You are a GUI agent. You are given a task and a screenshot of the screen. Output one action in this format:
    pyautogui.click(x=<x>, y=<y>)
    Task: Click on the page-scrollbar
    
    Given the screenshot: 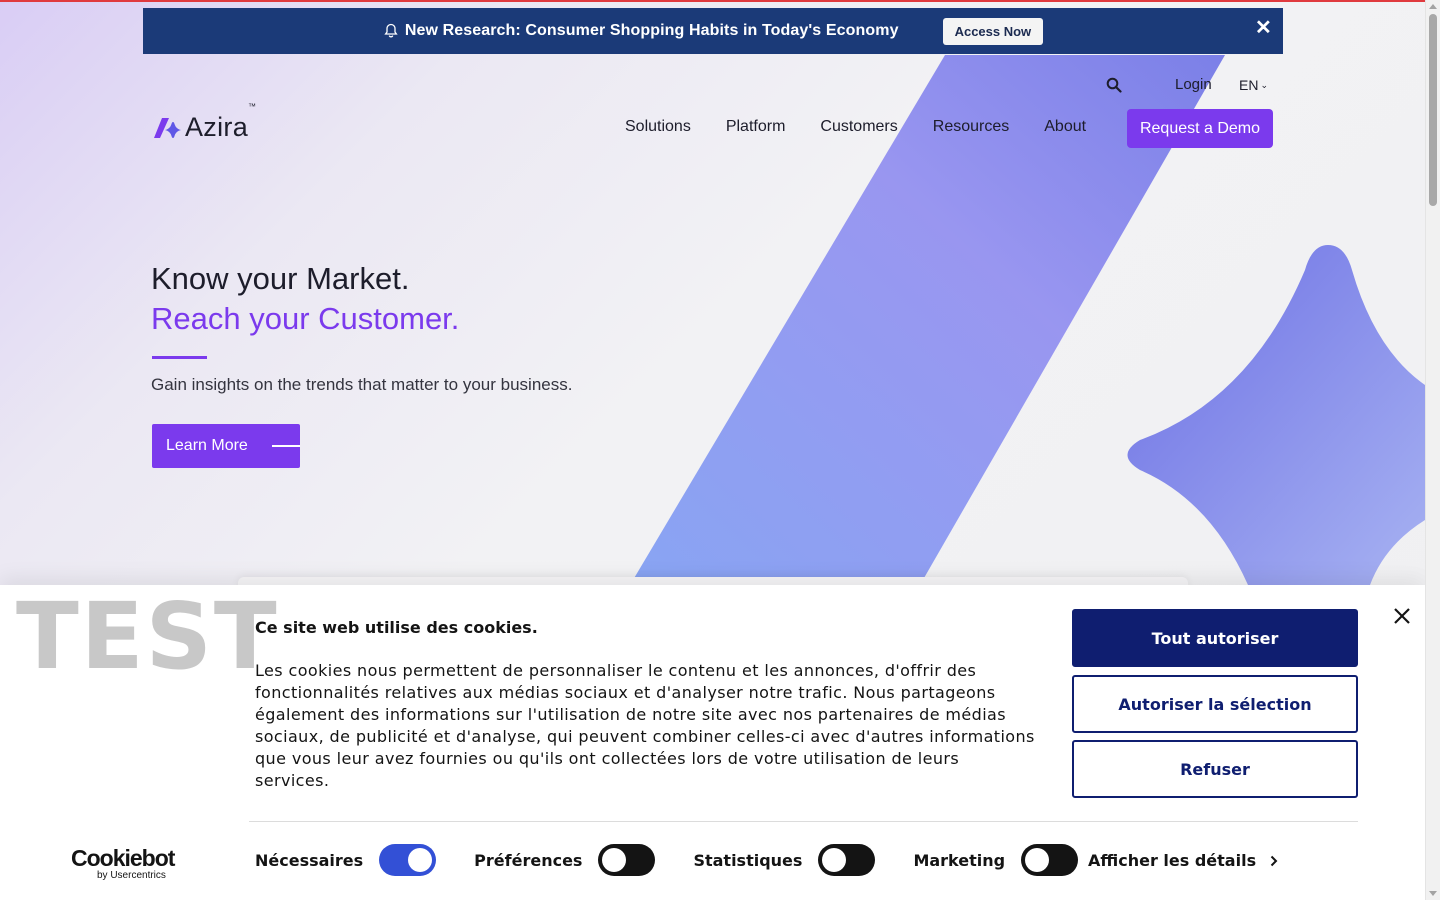 What is the action you would take?
    pyautogui.click(x=1432, y=450)
    